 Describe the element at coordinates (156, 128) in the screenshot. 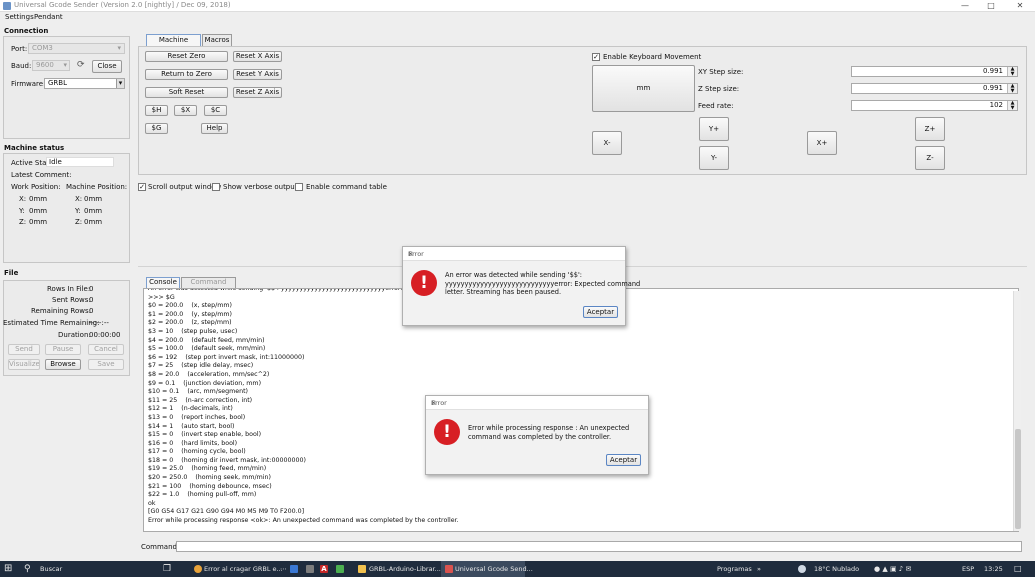

I see `dollar-g-button: $G` at that location.